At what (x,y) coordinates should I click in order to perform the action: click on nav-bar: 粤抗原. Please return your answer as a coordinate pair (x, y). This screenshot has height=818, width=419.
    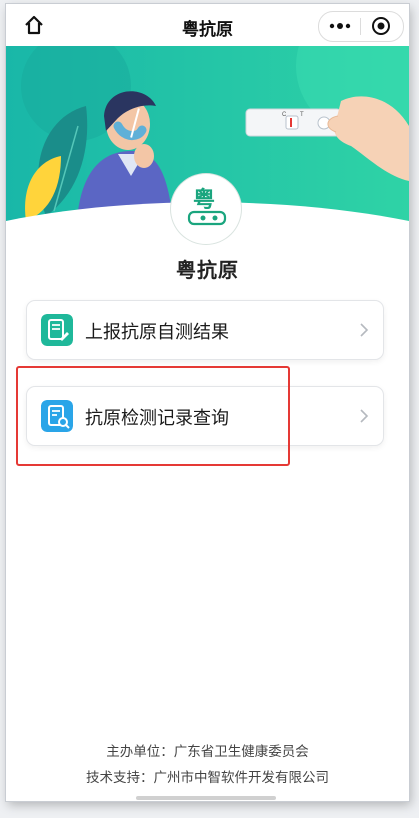
    Looking at the image, I should click on (207, 25).